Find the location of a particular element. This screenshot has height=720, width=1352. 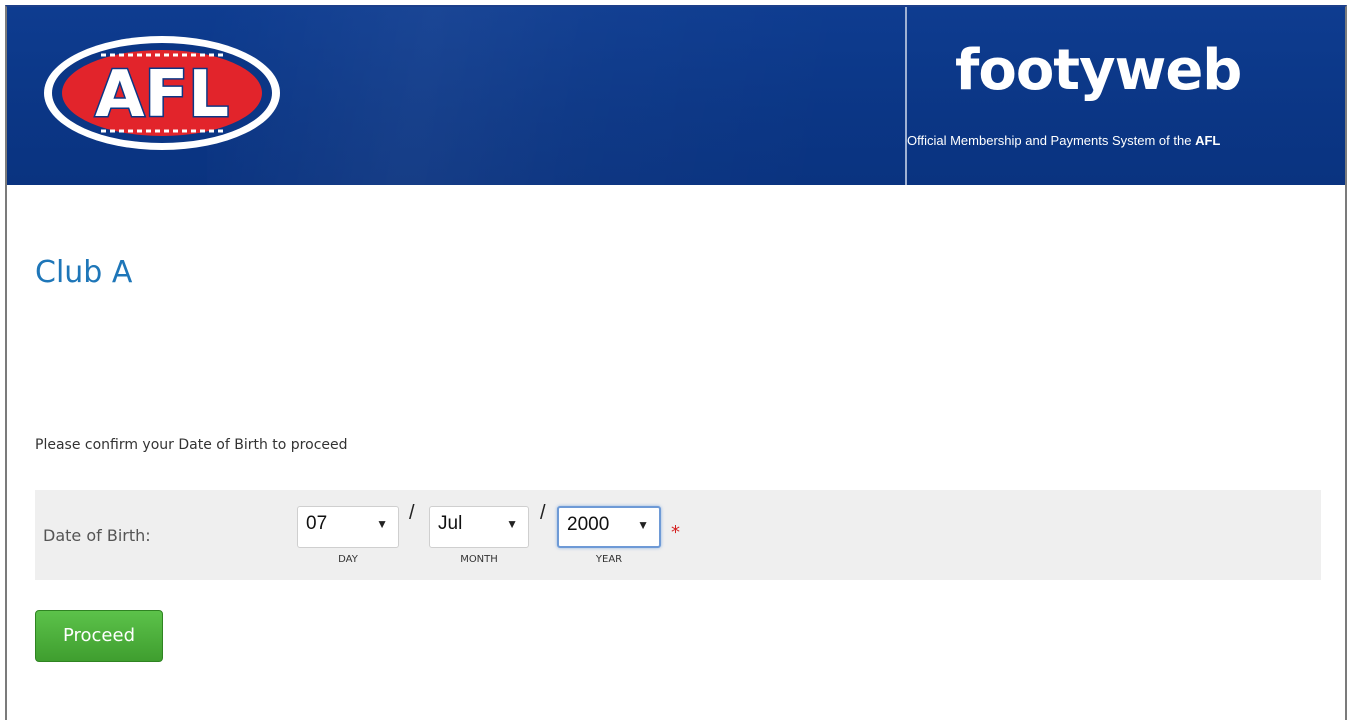

month-select: Jul ▼ is located at coordinates (479, 527).